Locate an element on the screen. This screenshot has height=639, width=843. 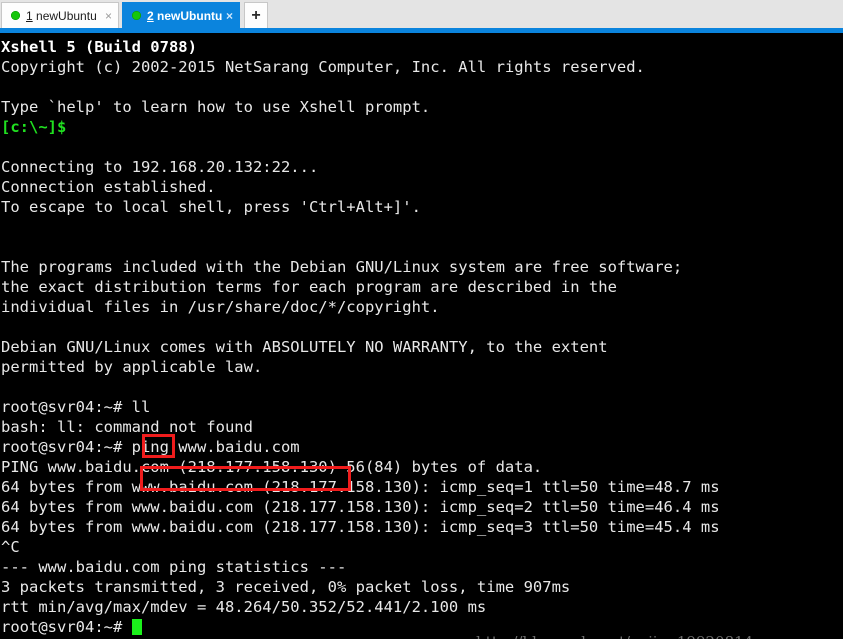
terminal-line: root@svr04:~# ping www.baidu.com is located at coordinates (150, 447).